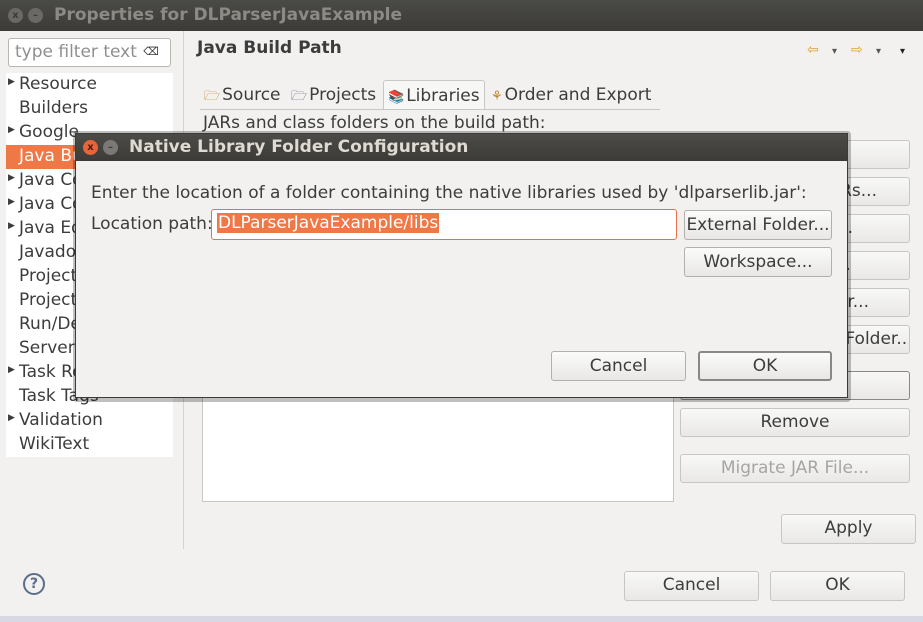 The image size is (923, 622). What do you see at coordinates (443, 96) in the screenshot?
I see `tab-label: Libraries` at bounding box center [443, 96].